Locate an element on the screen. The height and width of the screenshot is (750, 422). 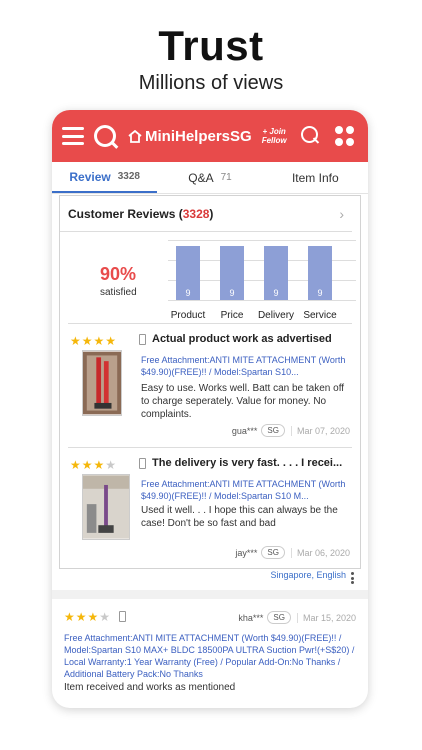
reviews-count-open: ( is located at coordinates (179, 213).